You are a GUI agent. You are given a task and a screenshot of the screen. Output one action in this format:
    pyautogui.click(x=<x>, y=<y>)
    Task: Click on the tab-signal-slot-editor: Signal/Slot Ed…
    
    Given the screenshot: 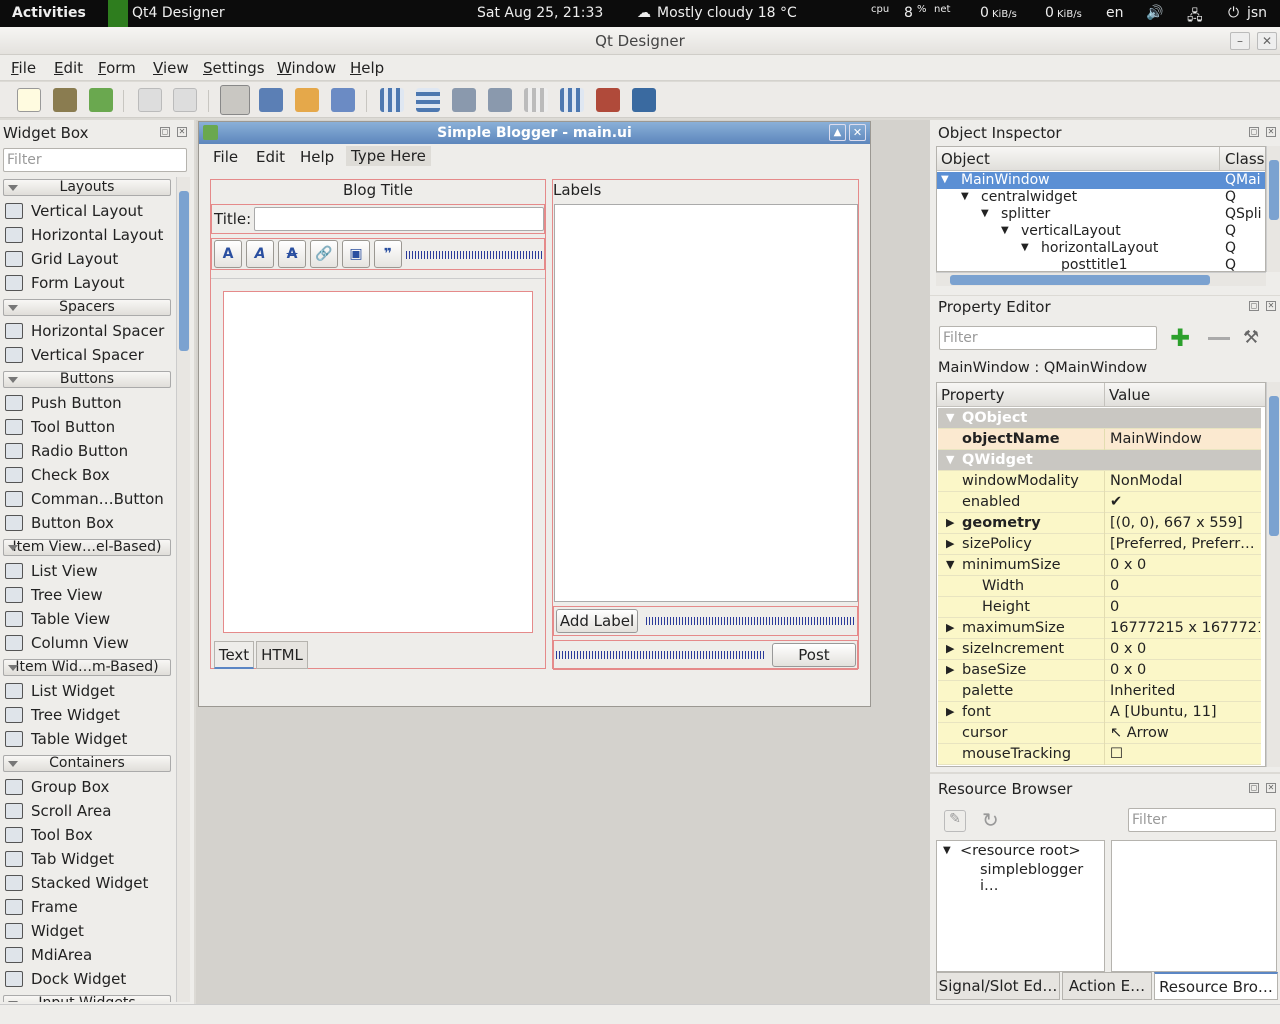 What is the action you would take?
    pyautogui.click(x=998, y=986)
    